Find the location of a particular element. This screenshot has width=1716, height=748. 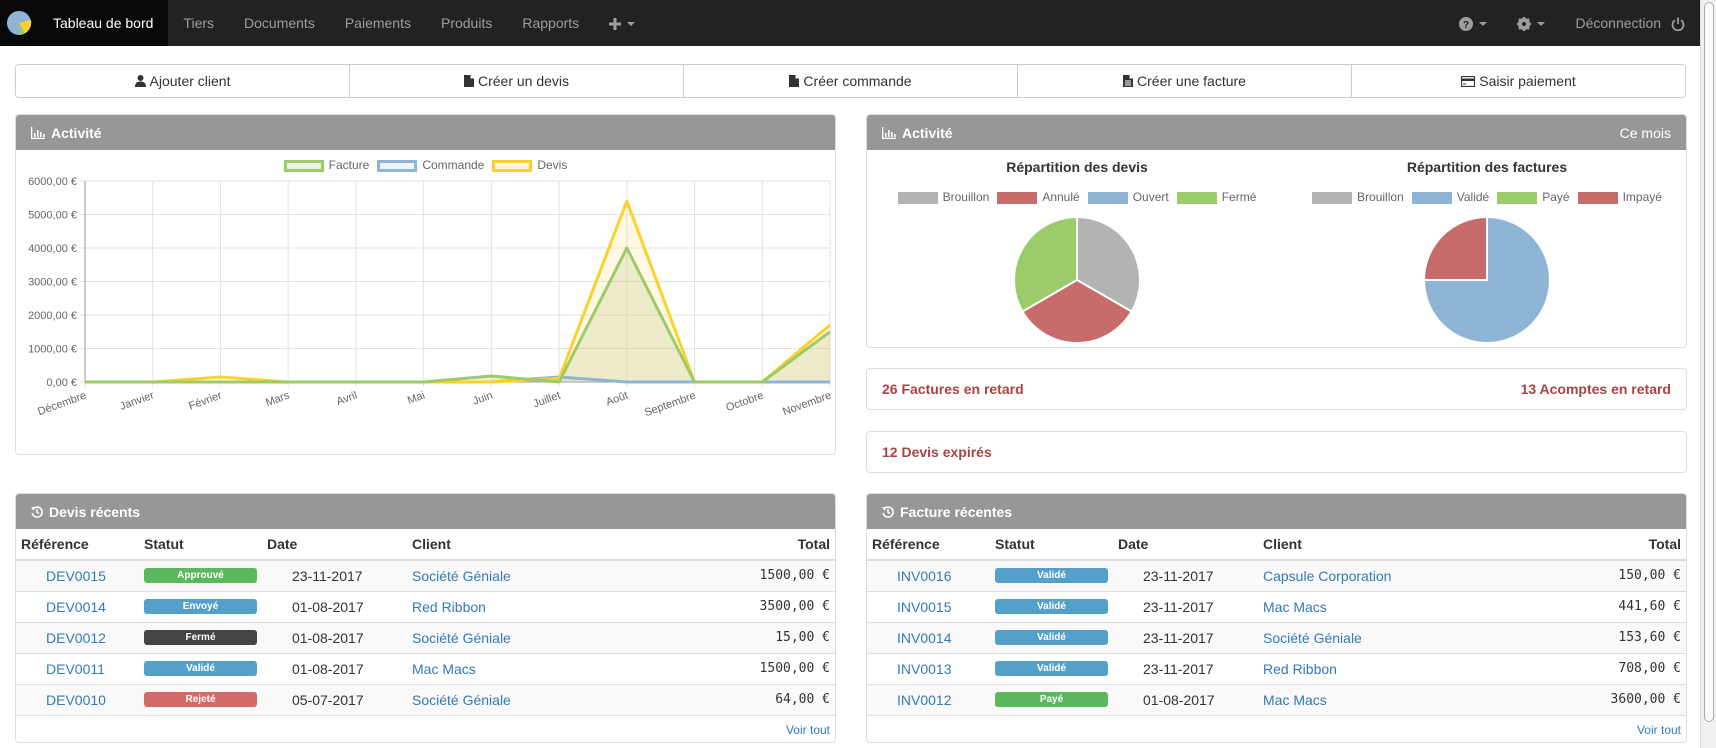

record-payment-button: Saisir paiement is located at coordinates (1518, 81).